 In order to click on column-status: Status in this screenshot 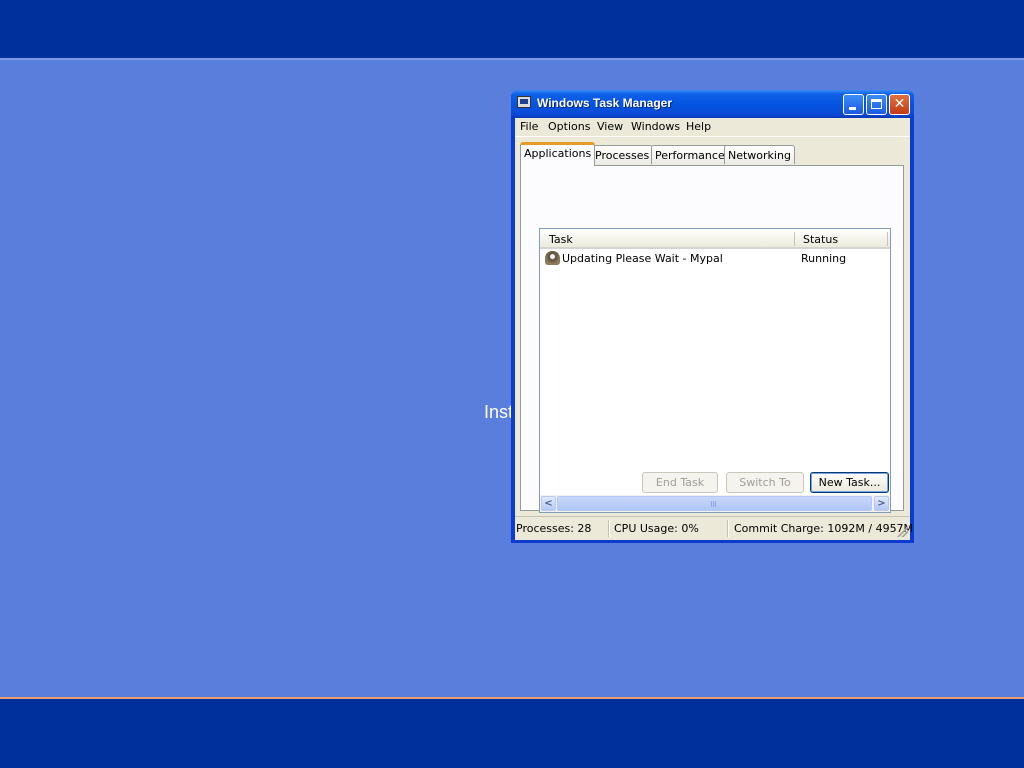, I will do `click(820, 239)`.